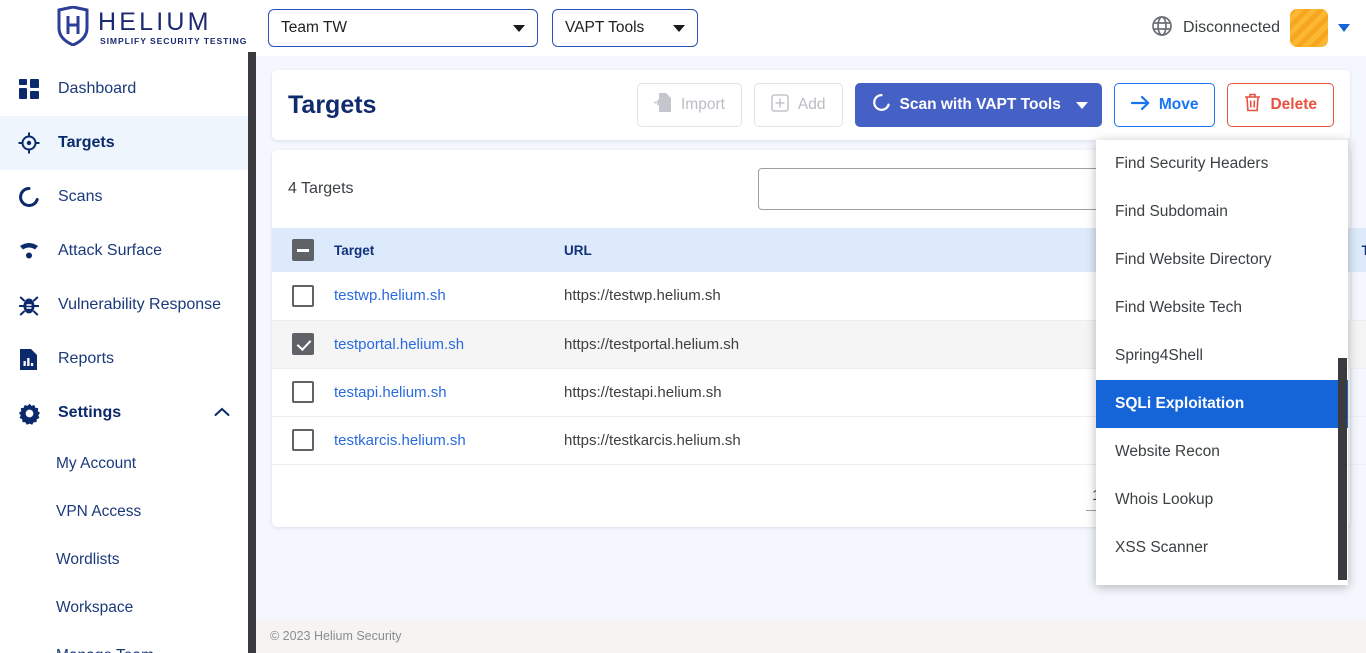 Image resolution: width=1366 pixels, height=653 pixels. I want to click on sidebar-item-label: Dashboard, so click(97, 88).